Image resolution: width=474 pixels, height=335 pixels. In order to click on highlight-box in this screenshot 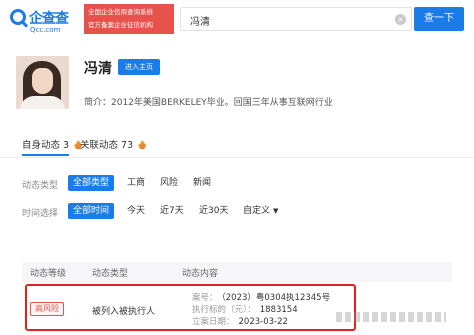, I will do `click(190, 307)`.